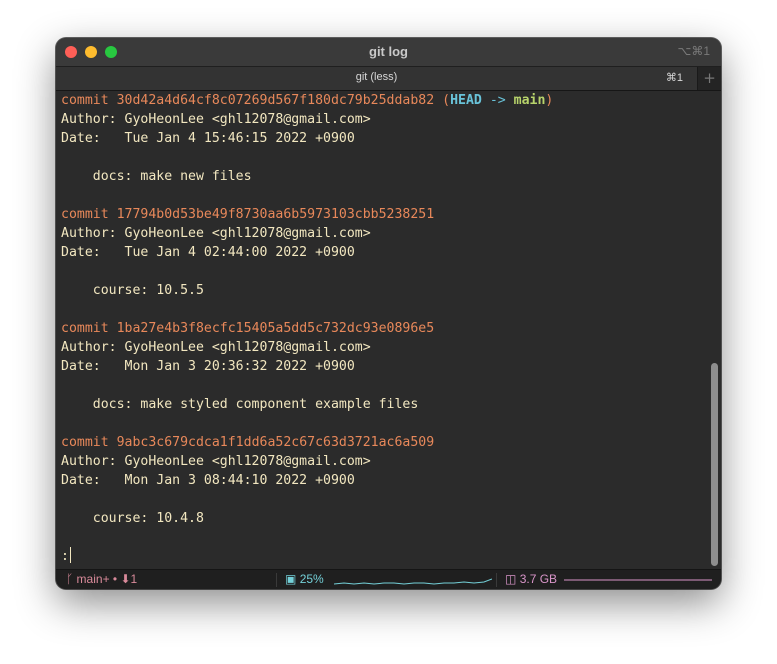 Image resolution: width=777 pixels, height=664 pixels. Describe the element at coordinates (413, 581) in the screenshot. I see `cpu-sparkline` at that location.